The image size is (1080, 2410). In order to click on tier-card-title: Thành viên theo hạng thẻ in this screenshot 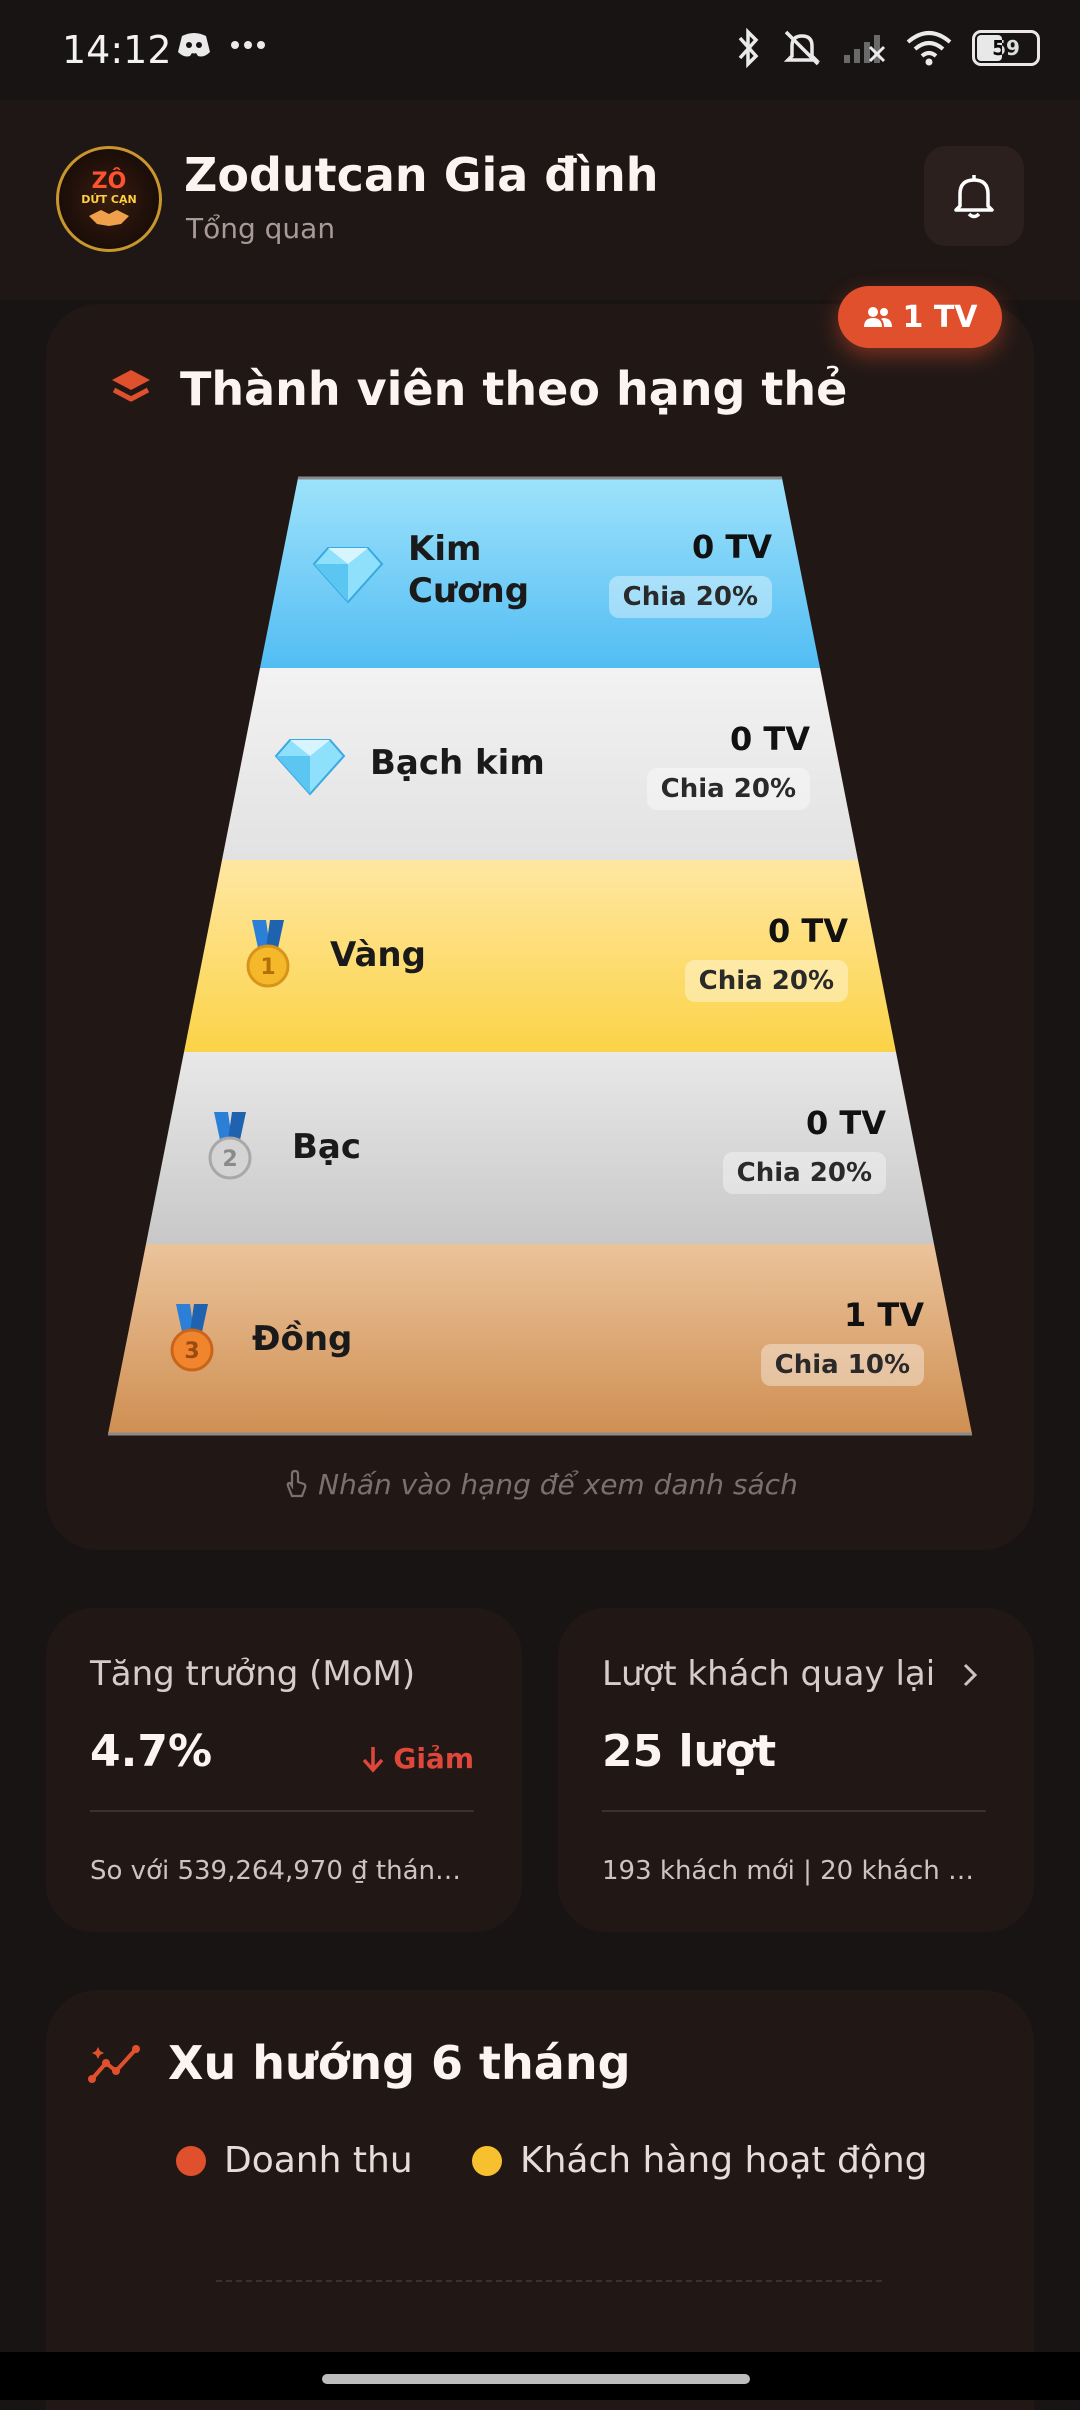, I will do `click(514, 389)`.